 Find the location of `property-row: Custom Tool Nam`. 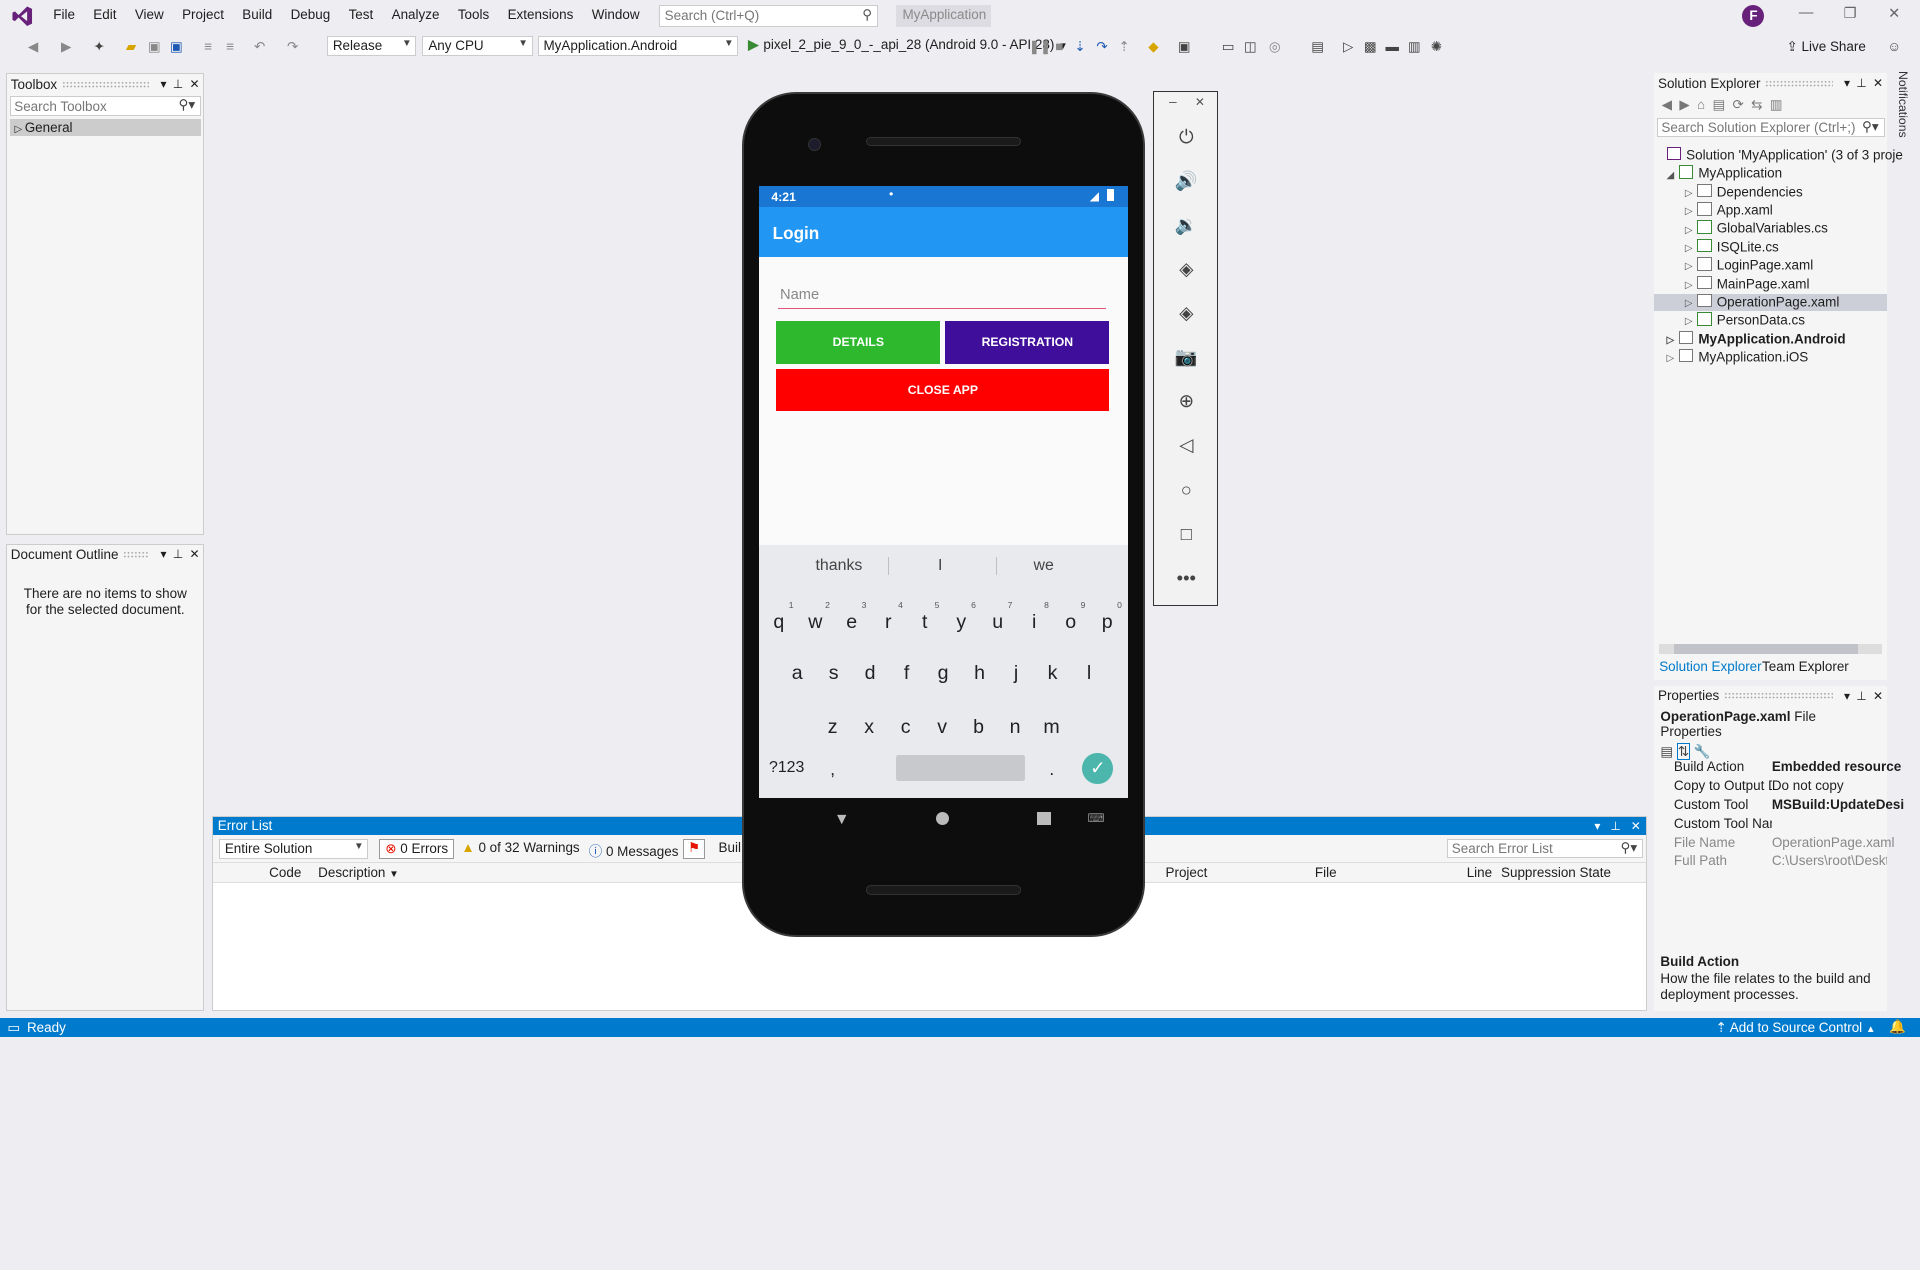

property-row: Custom Tool Nam is located at coordinates (1723, 825).